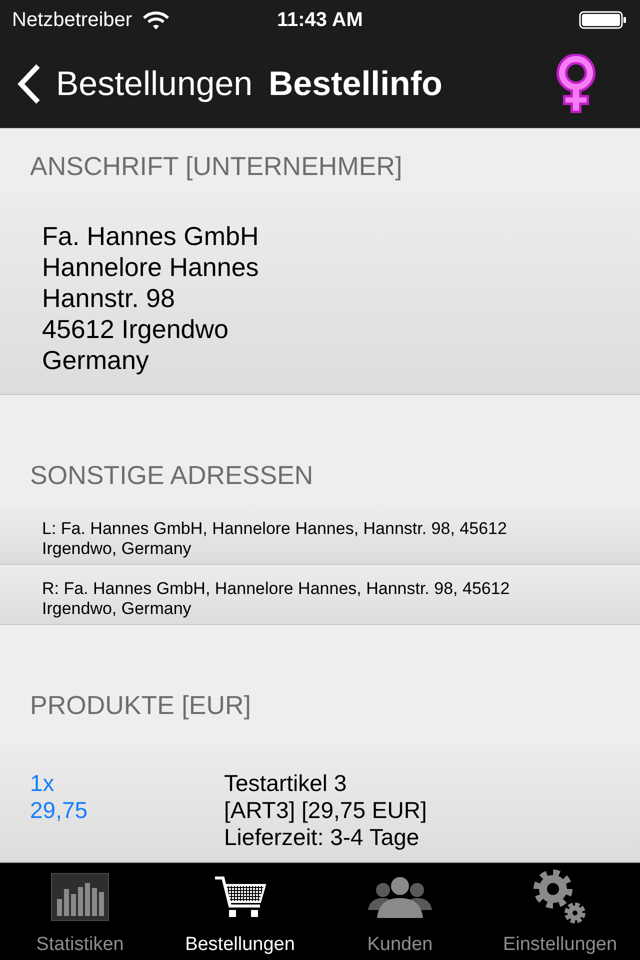 This screenshot has height=960, width=640. What do you see at coordinates (325, 810) in the screenshot?
I see `product-detail-text: [ART3] [29,75 EUR]` at bounding box center [325, 810].